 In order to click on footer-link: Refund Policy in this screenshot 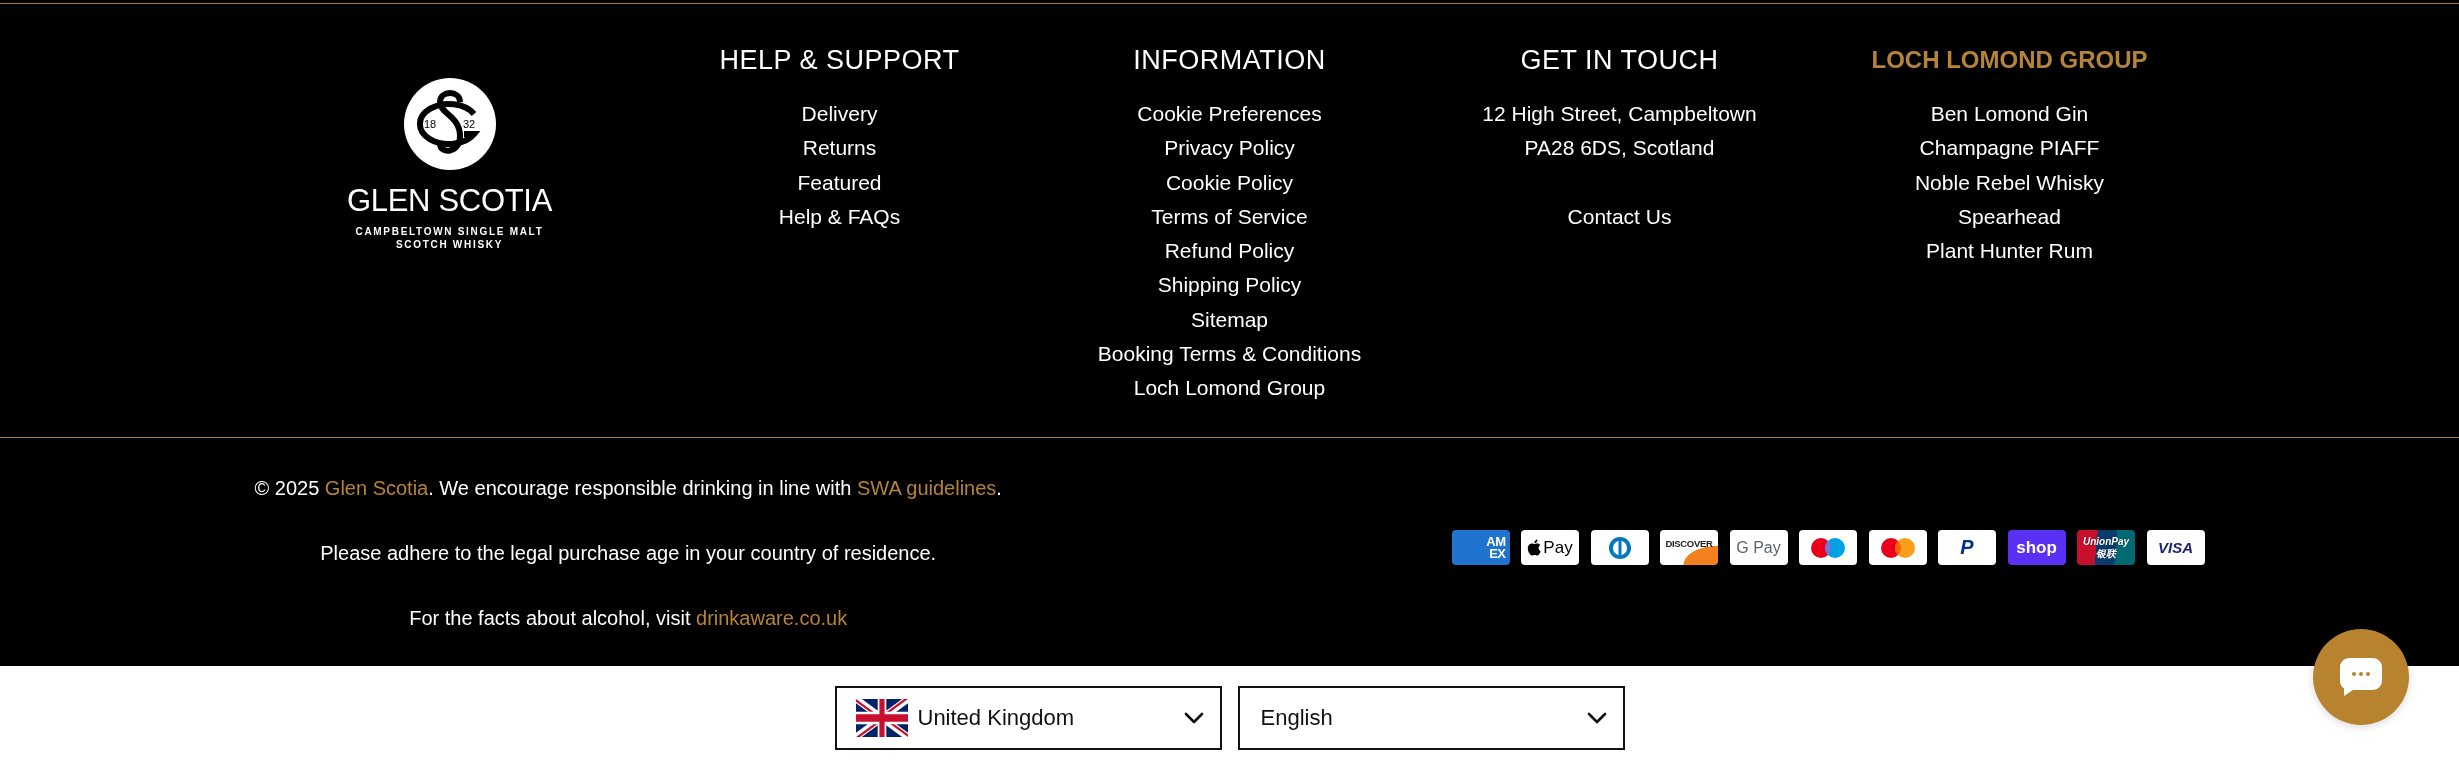, I will do `click(1229, 251)`.